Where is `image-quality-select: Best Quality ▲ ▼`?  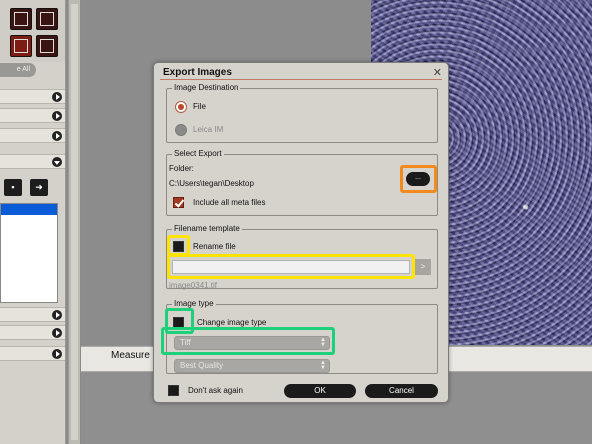 image-quality-select: Best Quality ▲ ▼ is located at coordinates (252, 366).